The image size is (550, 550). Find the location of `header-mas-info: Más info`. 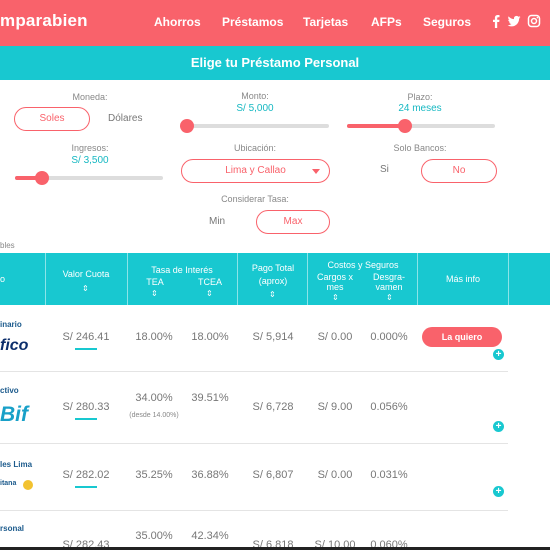

header-mas-info: Más info is located at coordinates (462, 279).